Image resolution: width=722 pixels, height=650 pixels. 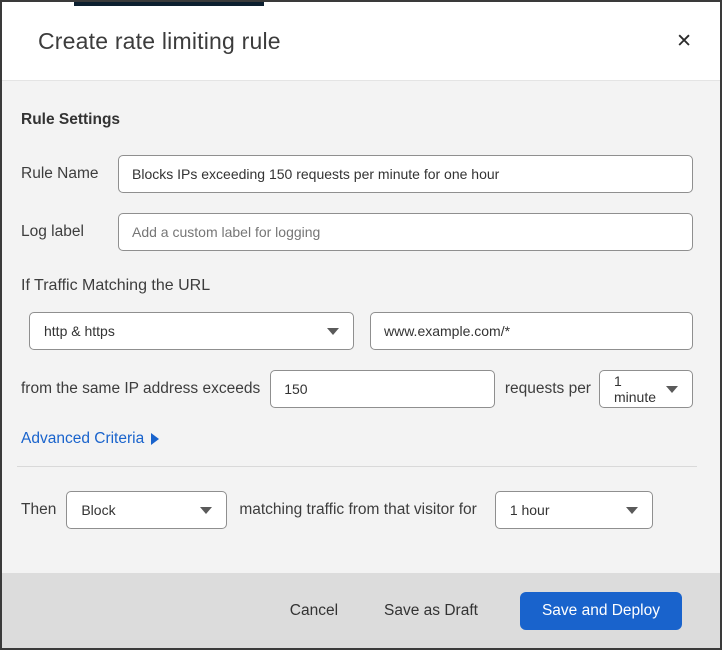 I want to click on action-select: Block, so click(x=147, y=510).